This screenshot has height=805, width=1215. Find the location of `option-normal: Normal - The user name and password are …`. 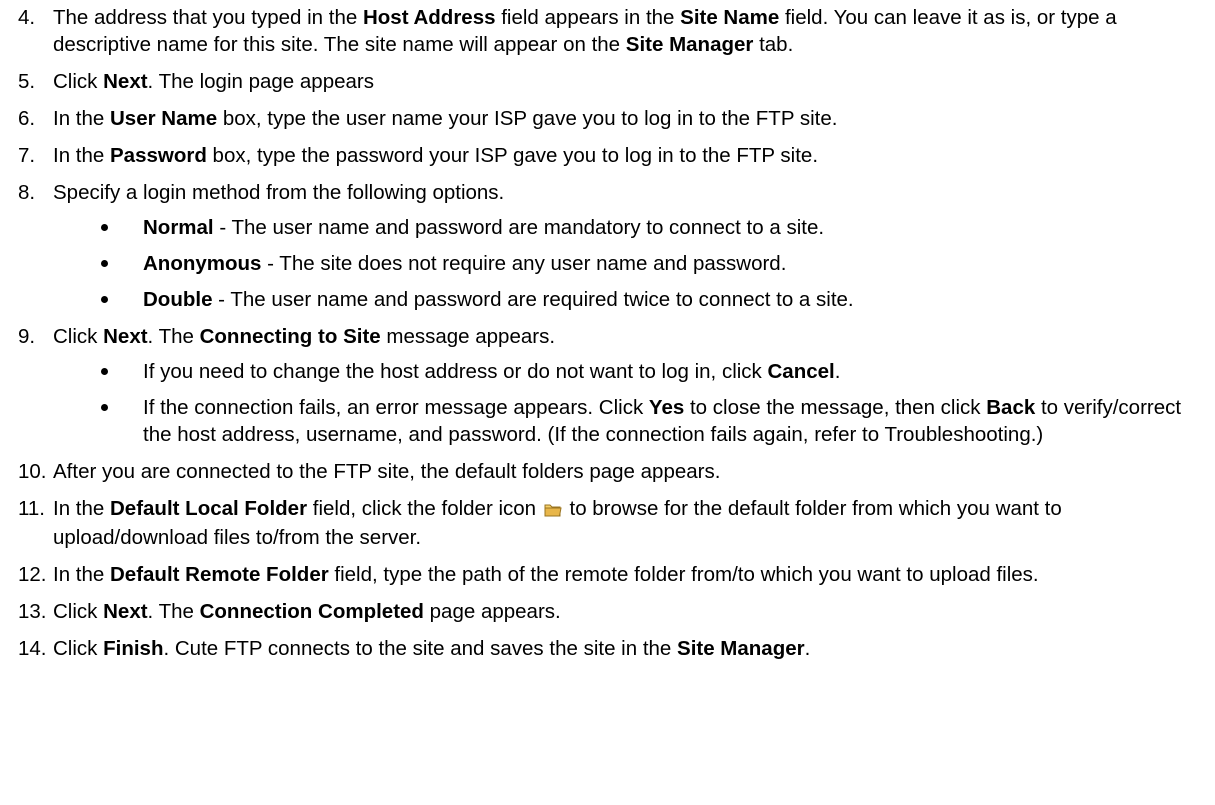

option-normal: Normal - The user name and password are … is located at coordinates (629, 227).